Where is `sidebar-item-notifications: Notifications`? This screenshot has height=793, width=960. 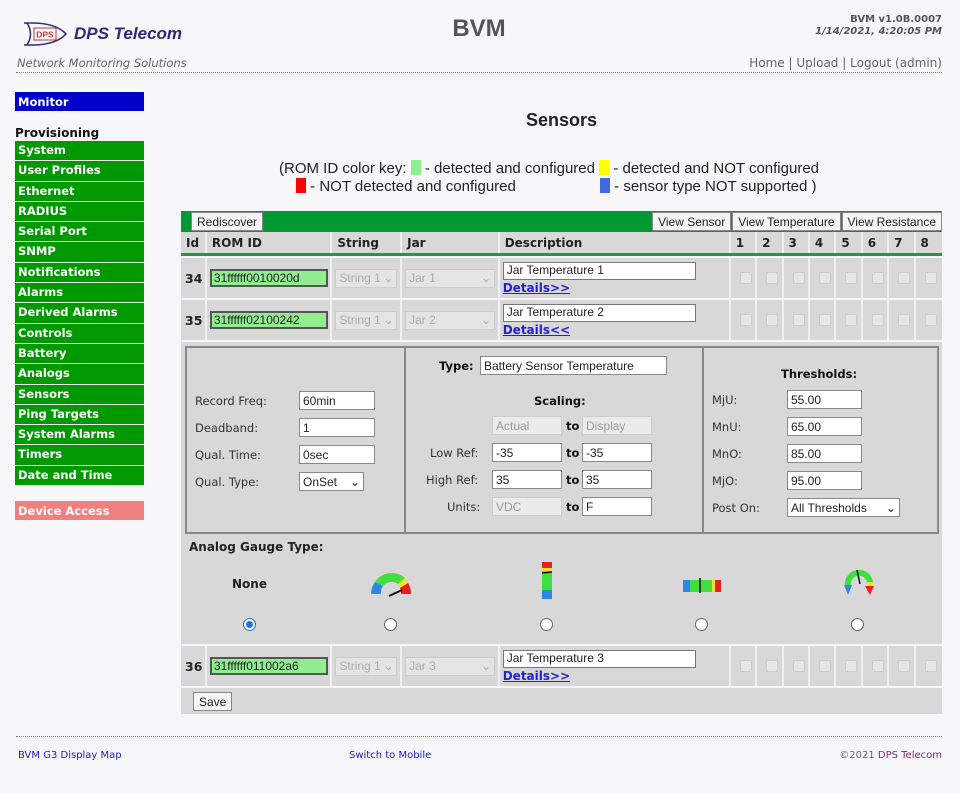 sidebar-item-notifications: Notifications is located at coordinates (79, 273).